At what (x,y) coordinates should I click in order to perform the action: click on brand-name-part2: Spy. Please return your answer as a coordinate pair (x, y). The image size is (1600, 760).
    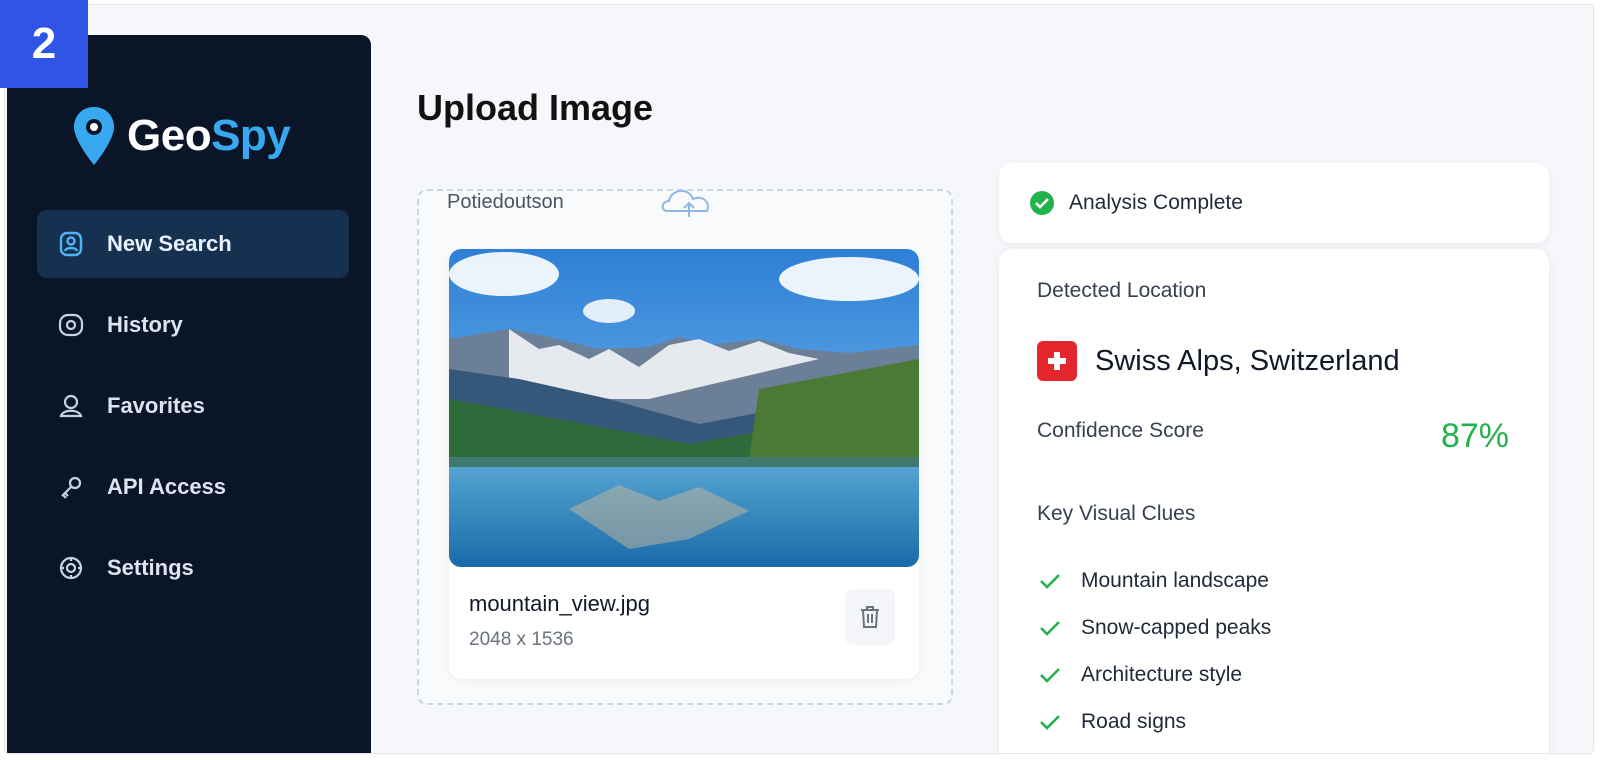
    Looking at the image, I should click on (251, 135).